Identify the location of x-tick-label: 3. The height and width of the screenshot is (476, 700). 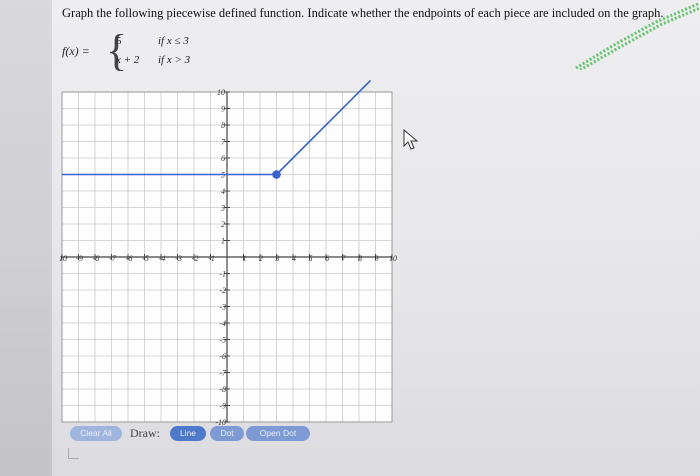
(277, 258).